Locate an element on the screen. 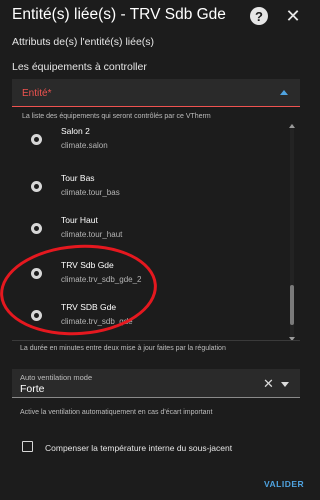  section-subtitle: Attributs de(s) l'entité(s) liée(s) is located at coordinates (83, 42).